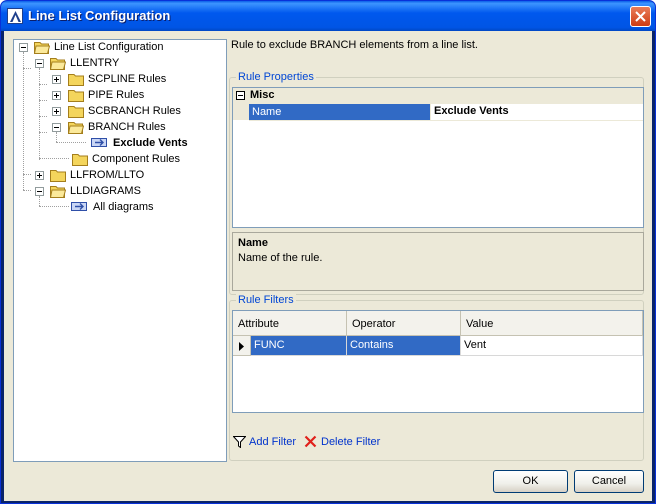 Image resolution: width=656 pixels, height=504 pixels. I want to click on filter-icon, so click(239, 442).